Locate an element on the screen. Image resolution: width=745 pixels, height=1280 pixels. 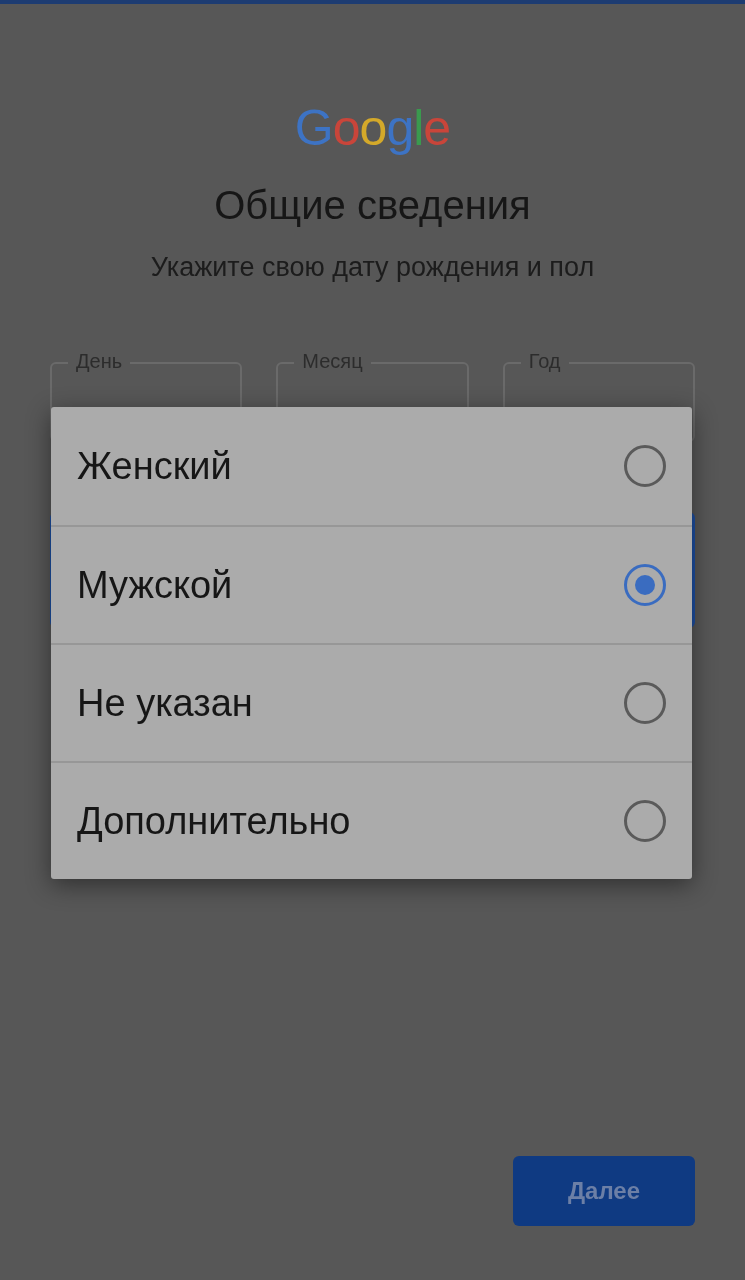
option-label: Мужской is located at coordinates (155, 585).